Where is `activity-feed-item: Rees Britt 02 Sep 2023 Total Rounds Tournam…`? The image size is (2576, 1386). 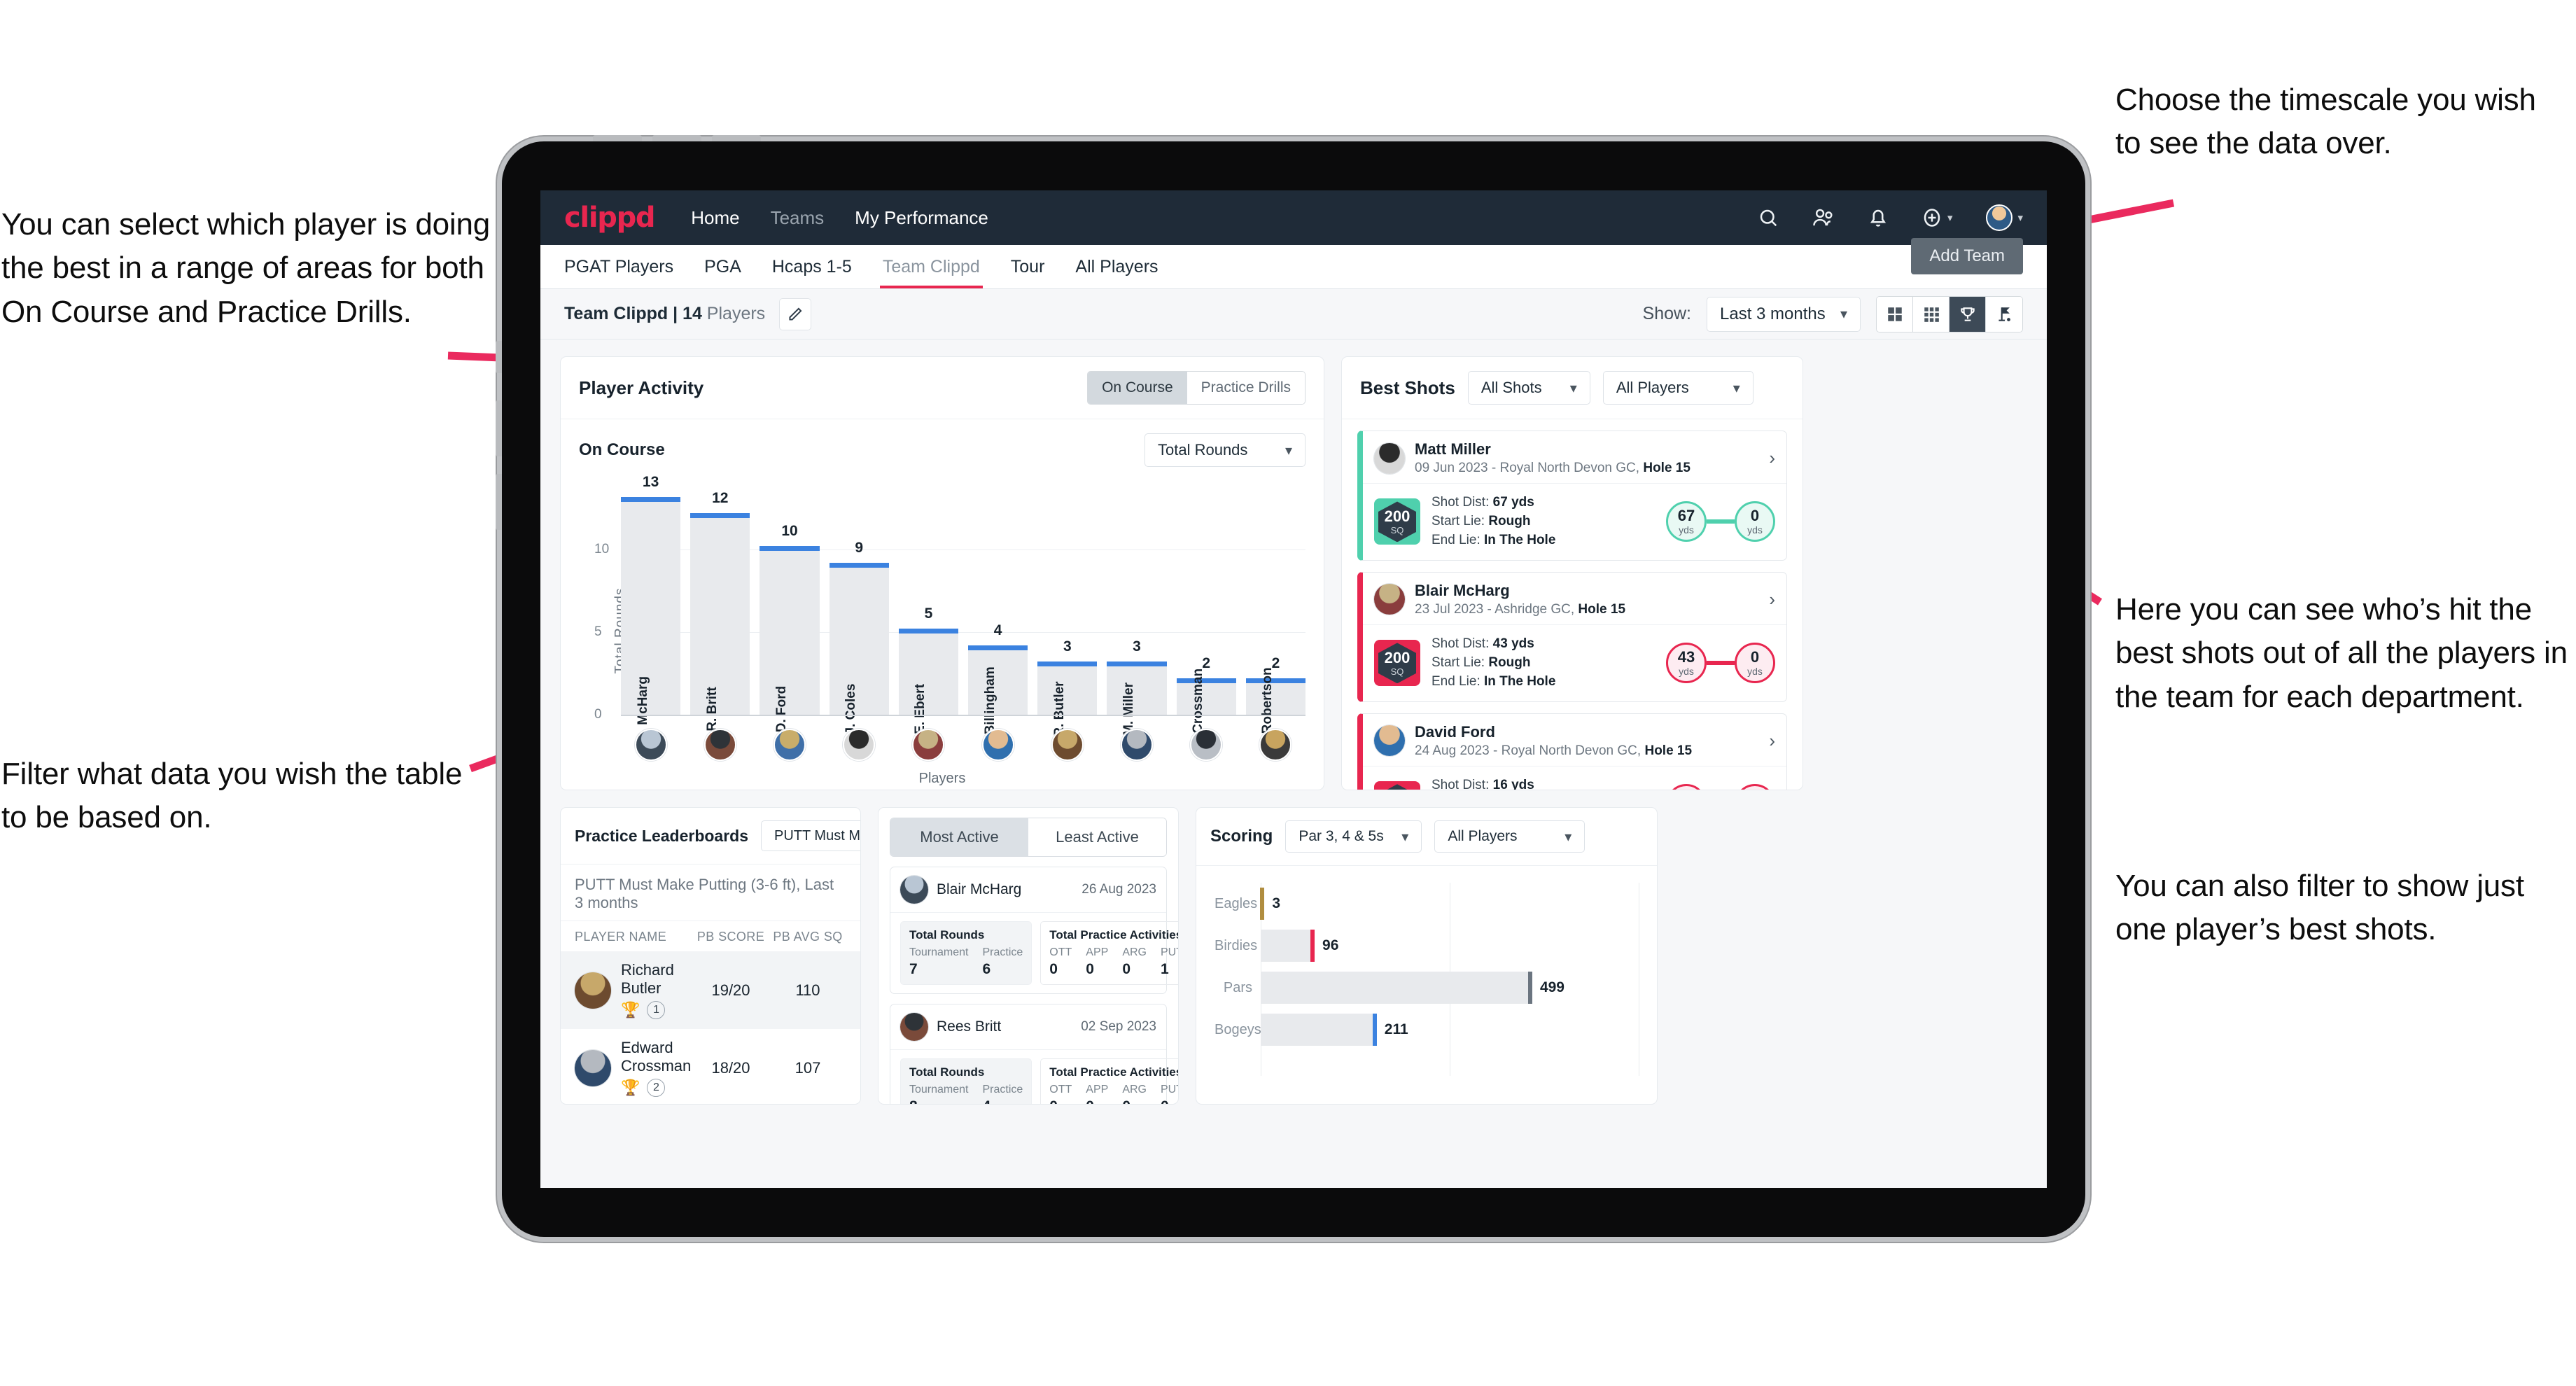 activity-feed-item: Rees Britt 02 Sep 2023 Total Rounds Tournam… is located at coordinates (1034, 1054).